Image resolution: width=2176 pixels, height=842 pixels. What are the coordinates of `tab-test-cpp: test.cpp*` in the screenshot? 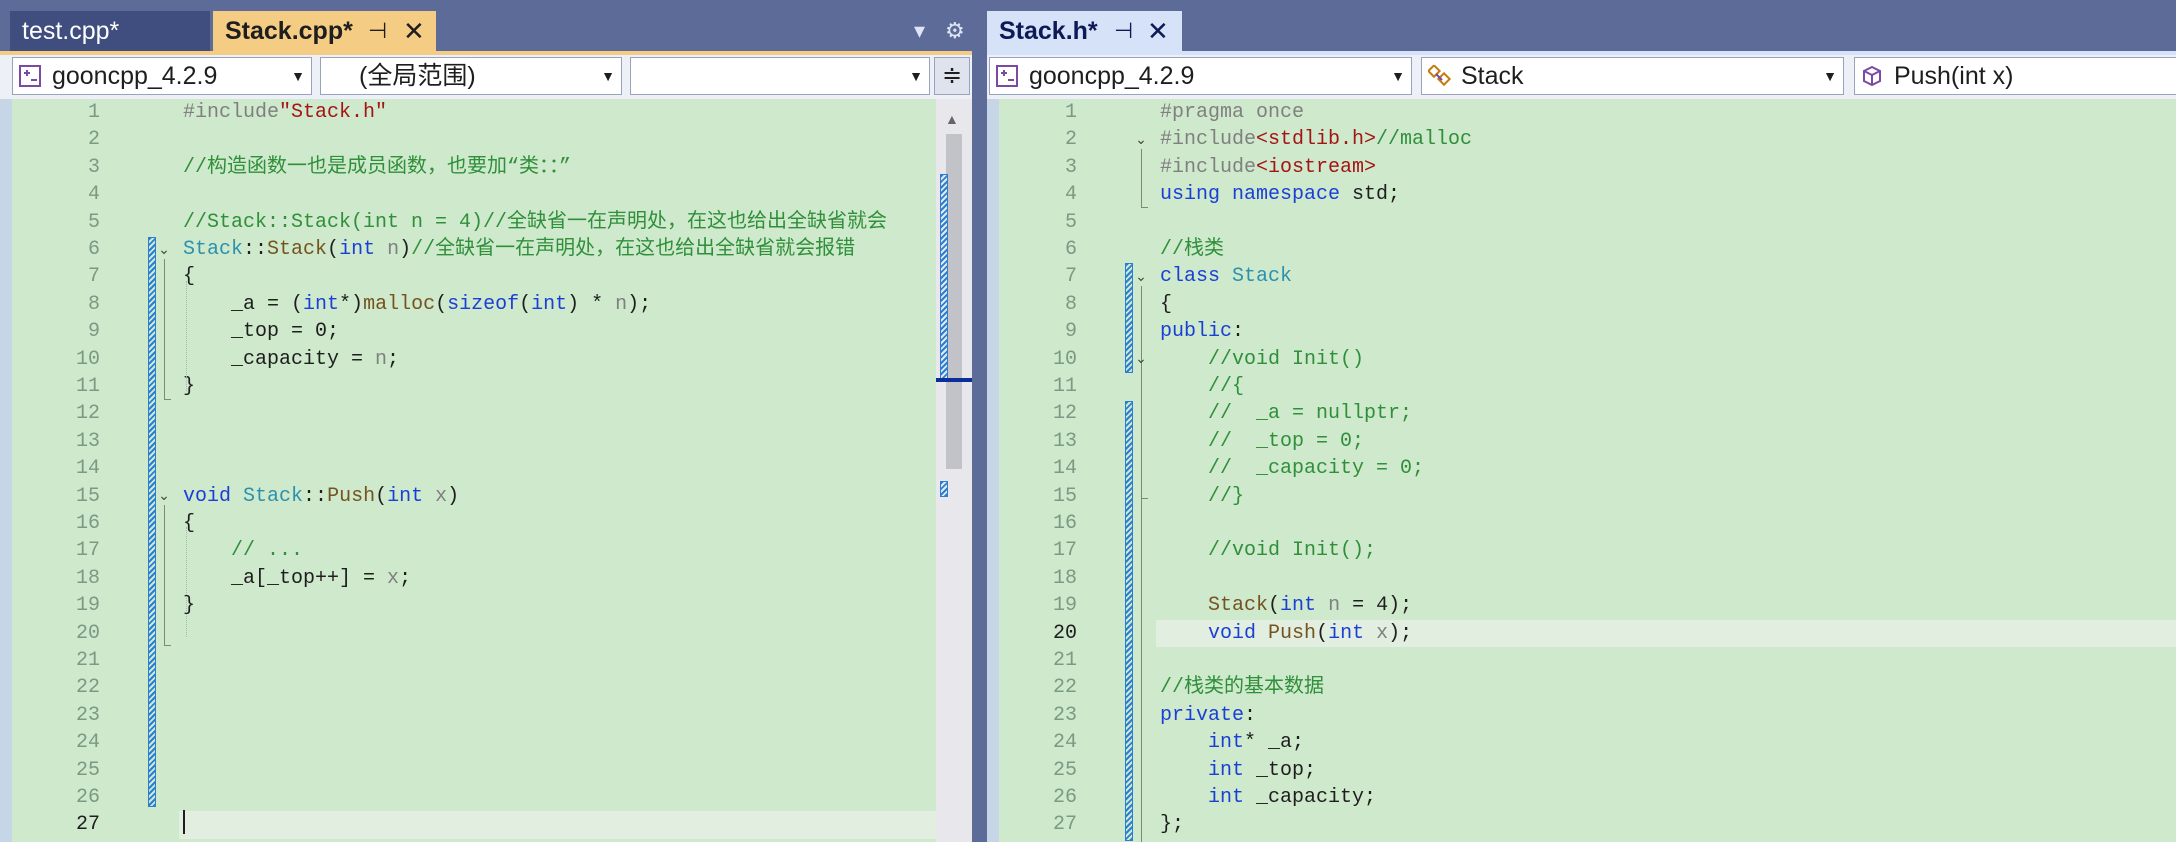 It's located at (110, 31).